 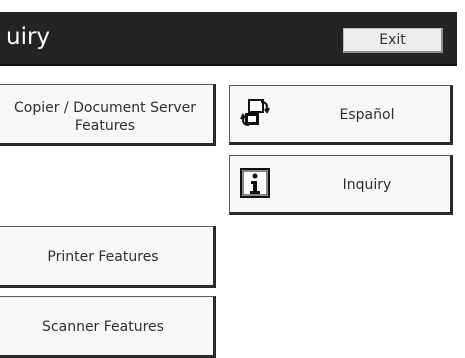 What do you see at coordinates (367, 115) in the screenshot?
I see `espanol-button-label: Español` at bounding box center [367, 115].